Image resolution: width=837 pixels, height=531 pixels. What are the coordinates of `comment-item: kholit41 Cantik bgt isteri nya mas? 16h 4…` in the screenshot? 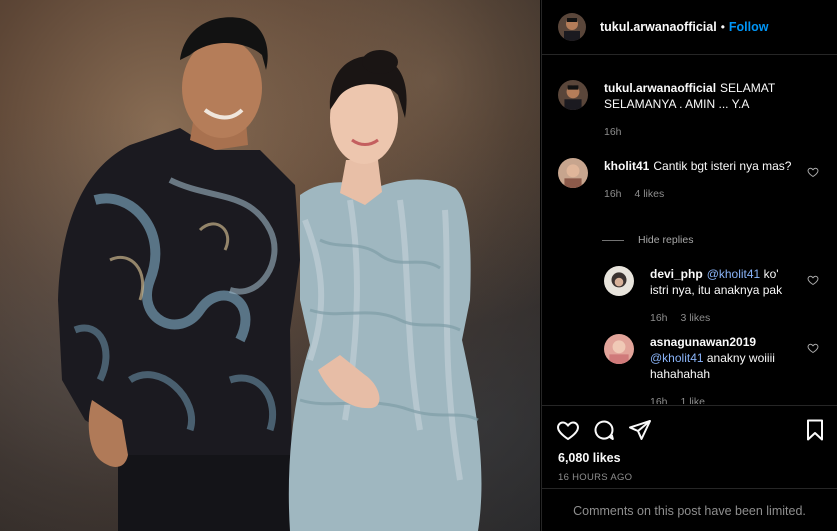 It's located at (689, 180).